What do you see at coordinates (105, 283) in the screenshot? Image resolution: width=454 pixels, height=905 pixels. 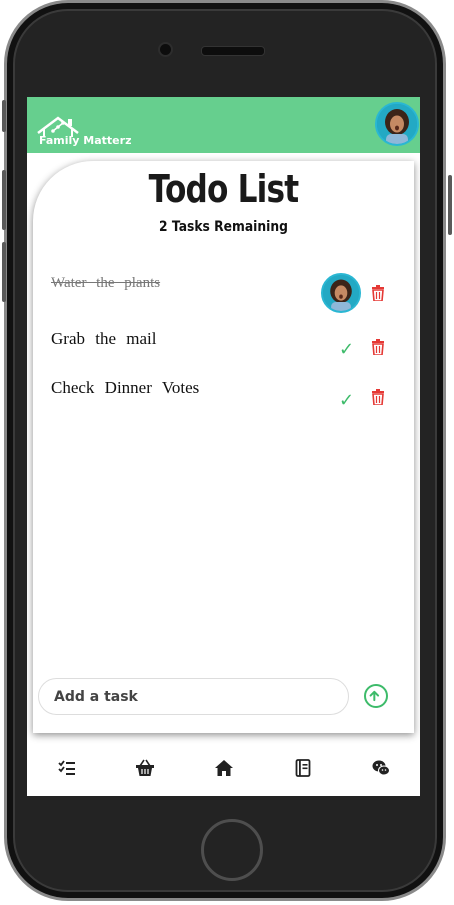 I see `task-label-water-plants: Water the plants` at bounding box center [105, 283].